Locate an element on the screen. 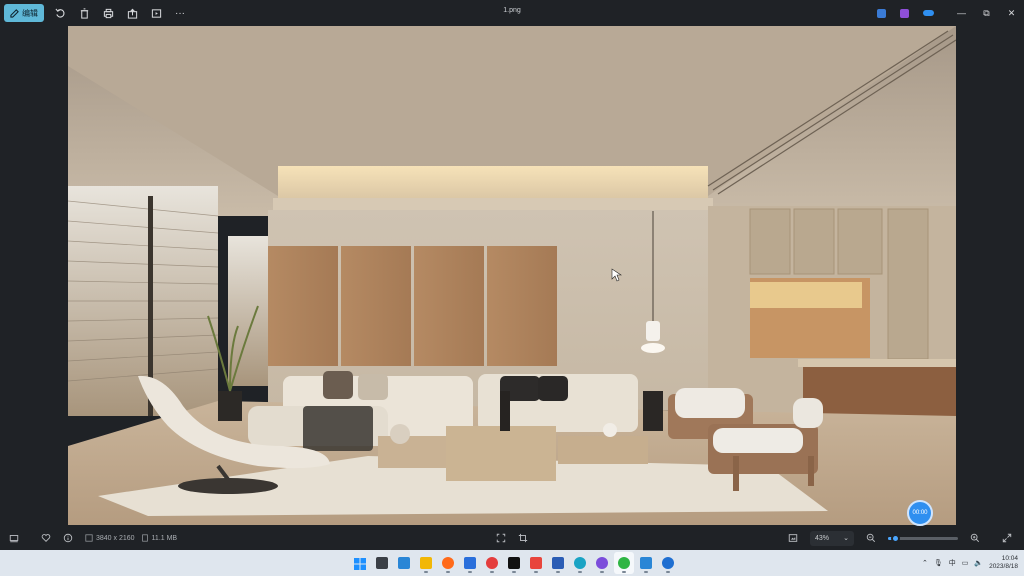  edit-label: 编辑 is located at coordinates (30, 13).